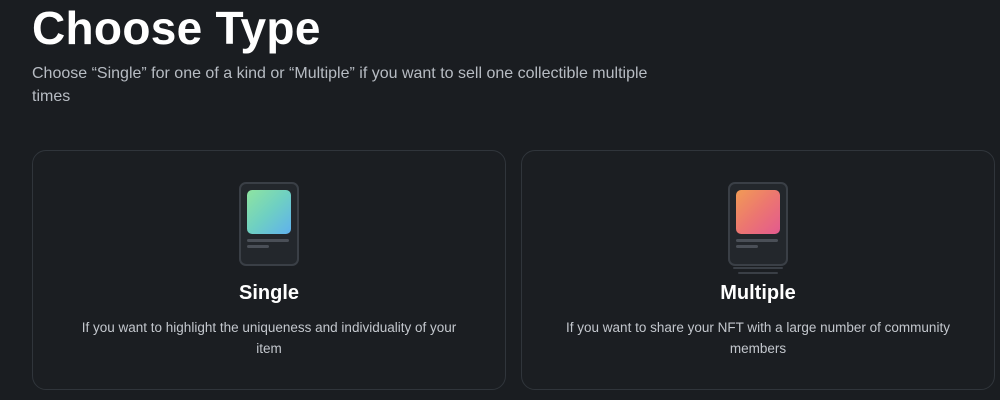 The width and height of the screenshot is (1000, 400). What do you see at coordinates (758, 293) in the screenshot?
I see `multiple-option-title: Multiple` at bounding box center [758, 293].